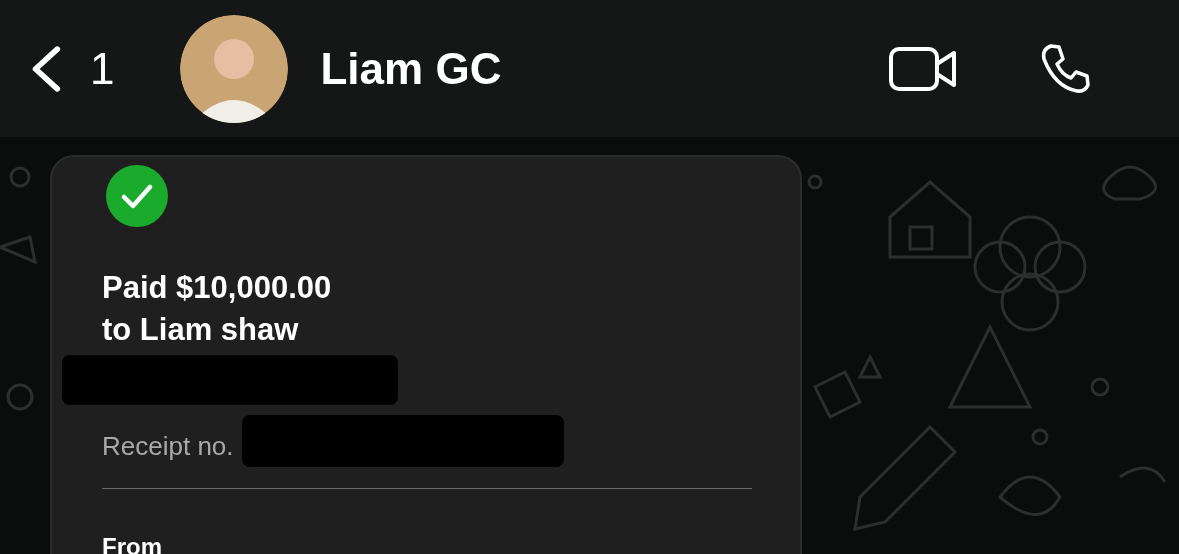 This screenshot has height=554, width=1179. Describe the element at coordinates (234, 68) in the screenshot. I see `avatar` at that location.